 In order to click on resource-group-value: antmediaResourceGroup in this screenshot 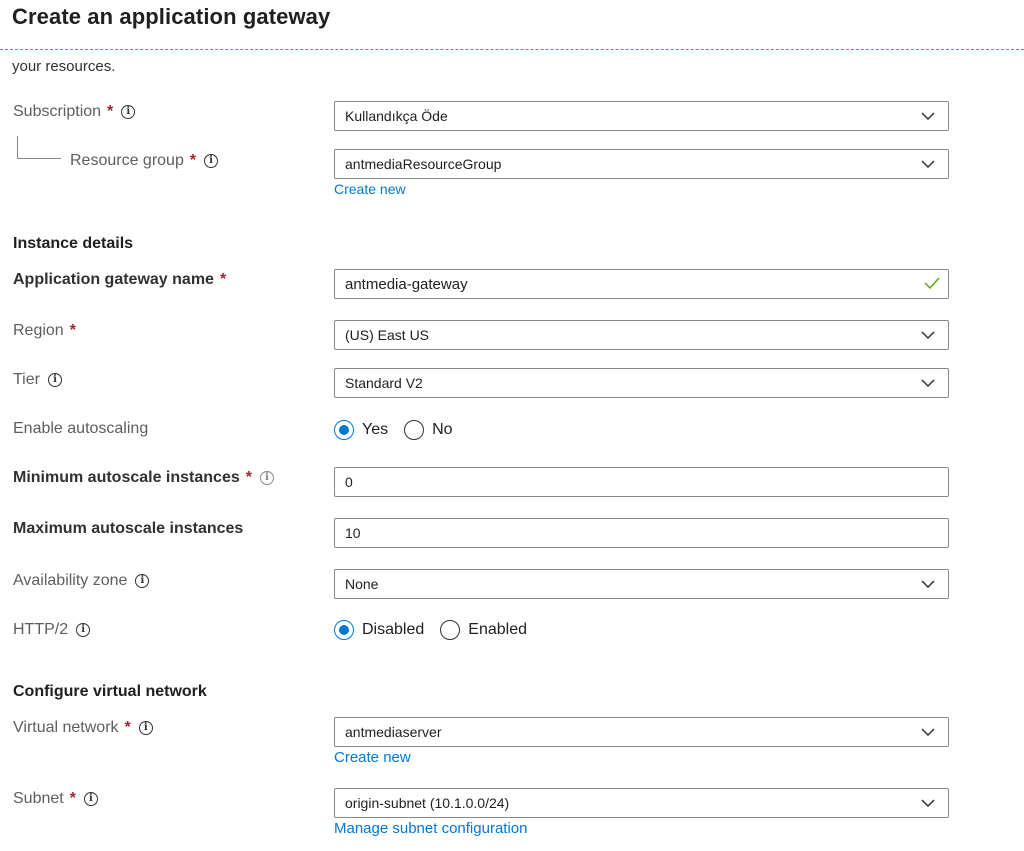, I will do `click(423, 164)`.